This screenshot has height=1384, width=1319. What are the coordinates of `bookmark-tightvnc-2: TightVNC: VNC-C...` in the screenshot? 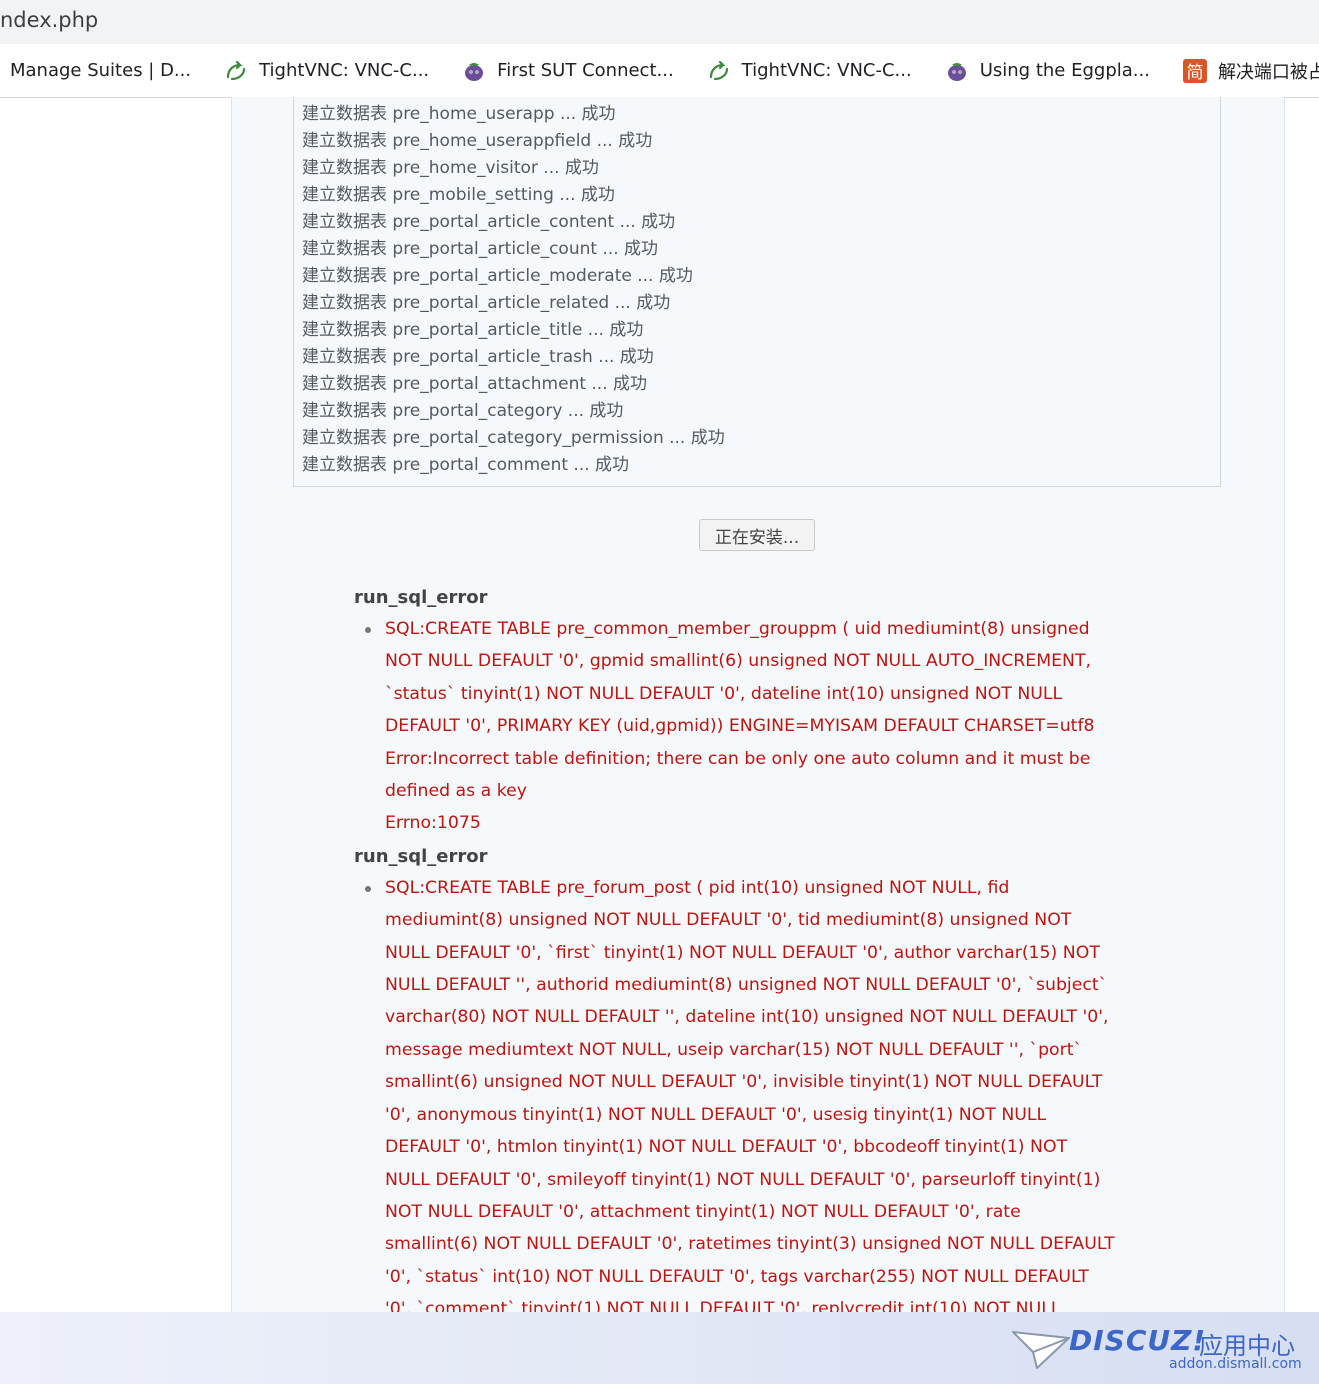 It's located at (809, 71).